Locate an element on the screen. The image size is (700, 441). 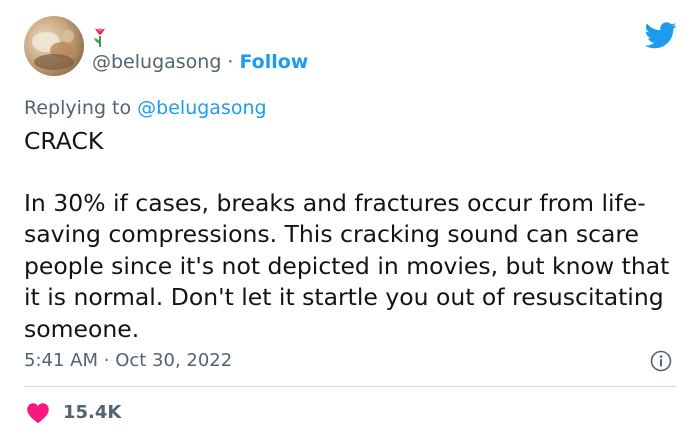
avatar is located at coordinates (54, 46).